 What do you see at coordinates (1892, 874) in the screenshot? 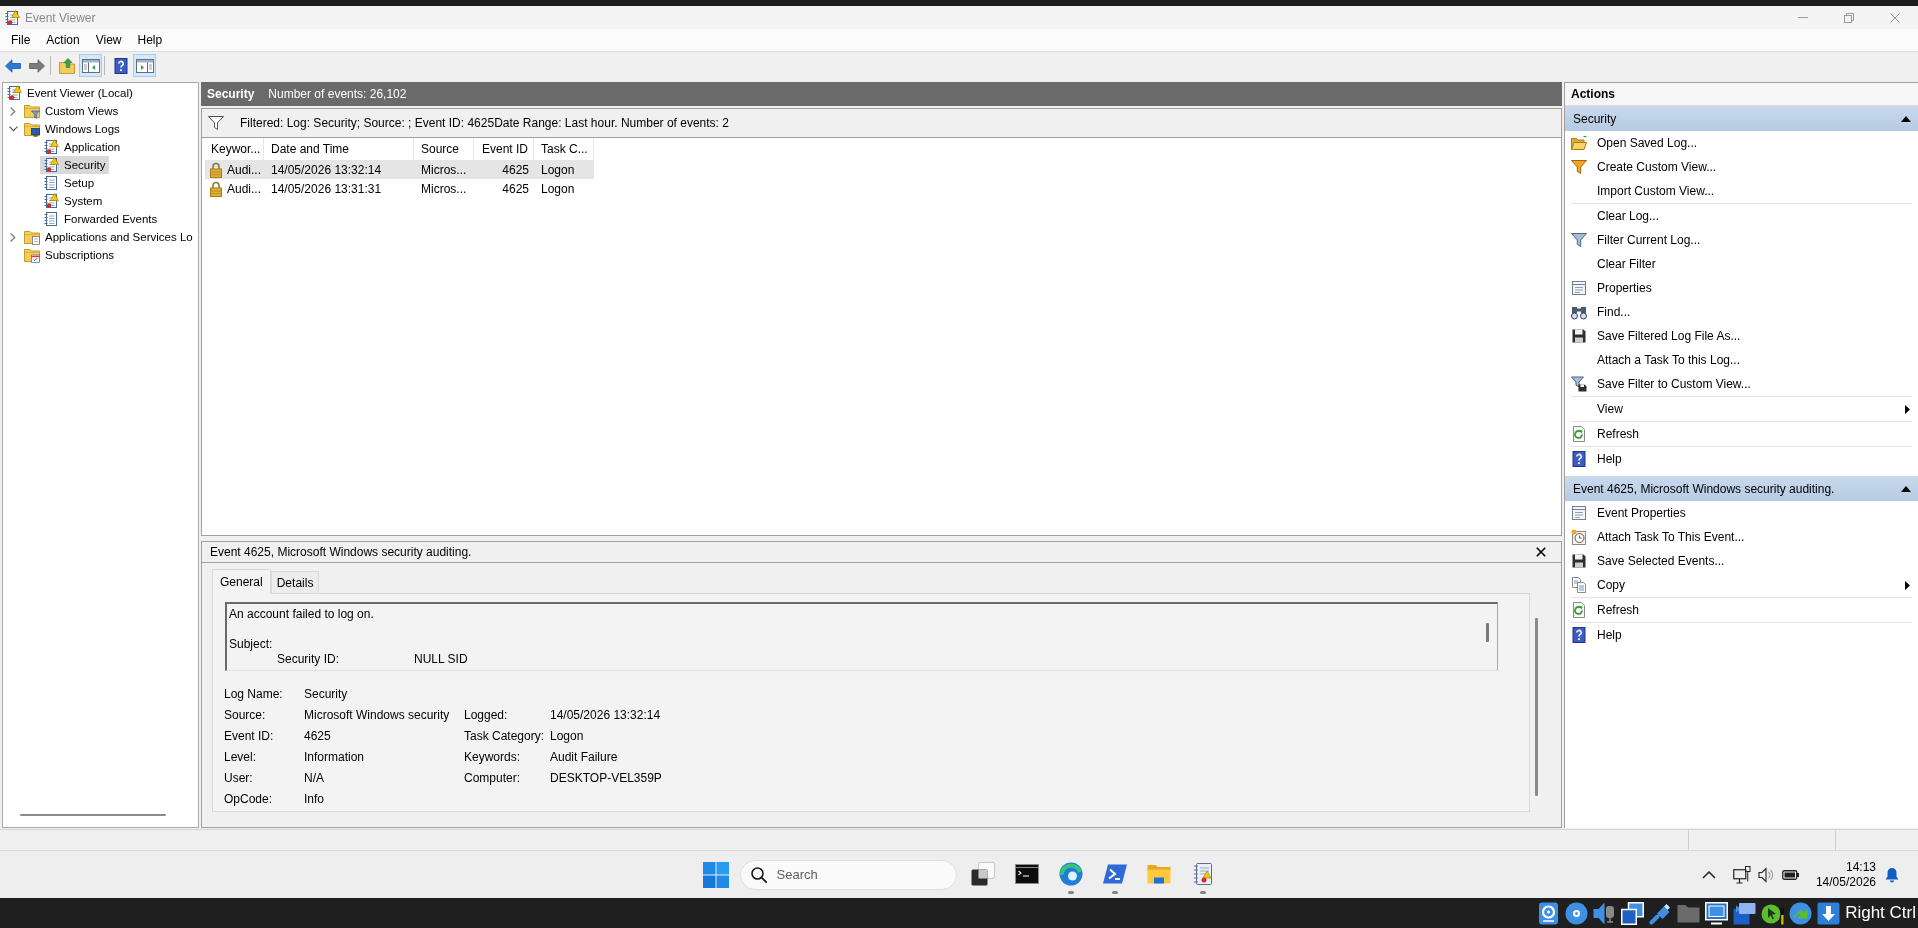
I see `bell-icon` at bounding box center [1892, 874].